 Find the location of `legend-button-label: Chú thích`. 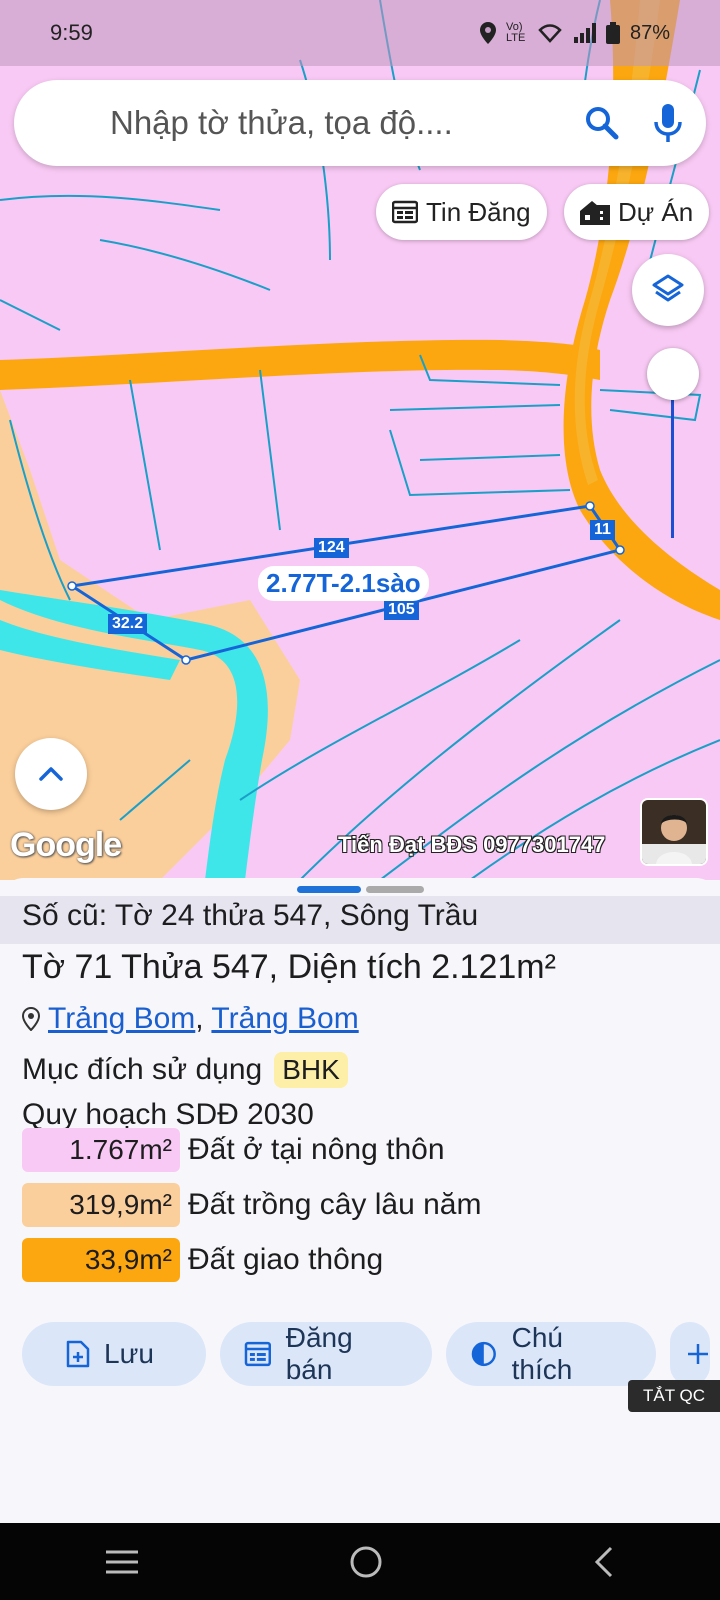

legend-button-label: Chú thích is located at coordinates (542, 1353).